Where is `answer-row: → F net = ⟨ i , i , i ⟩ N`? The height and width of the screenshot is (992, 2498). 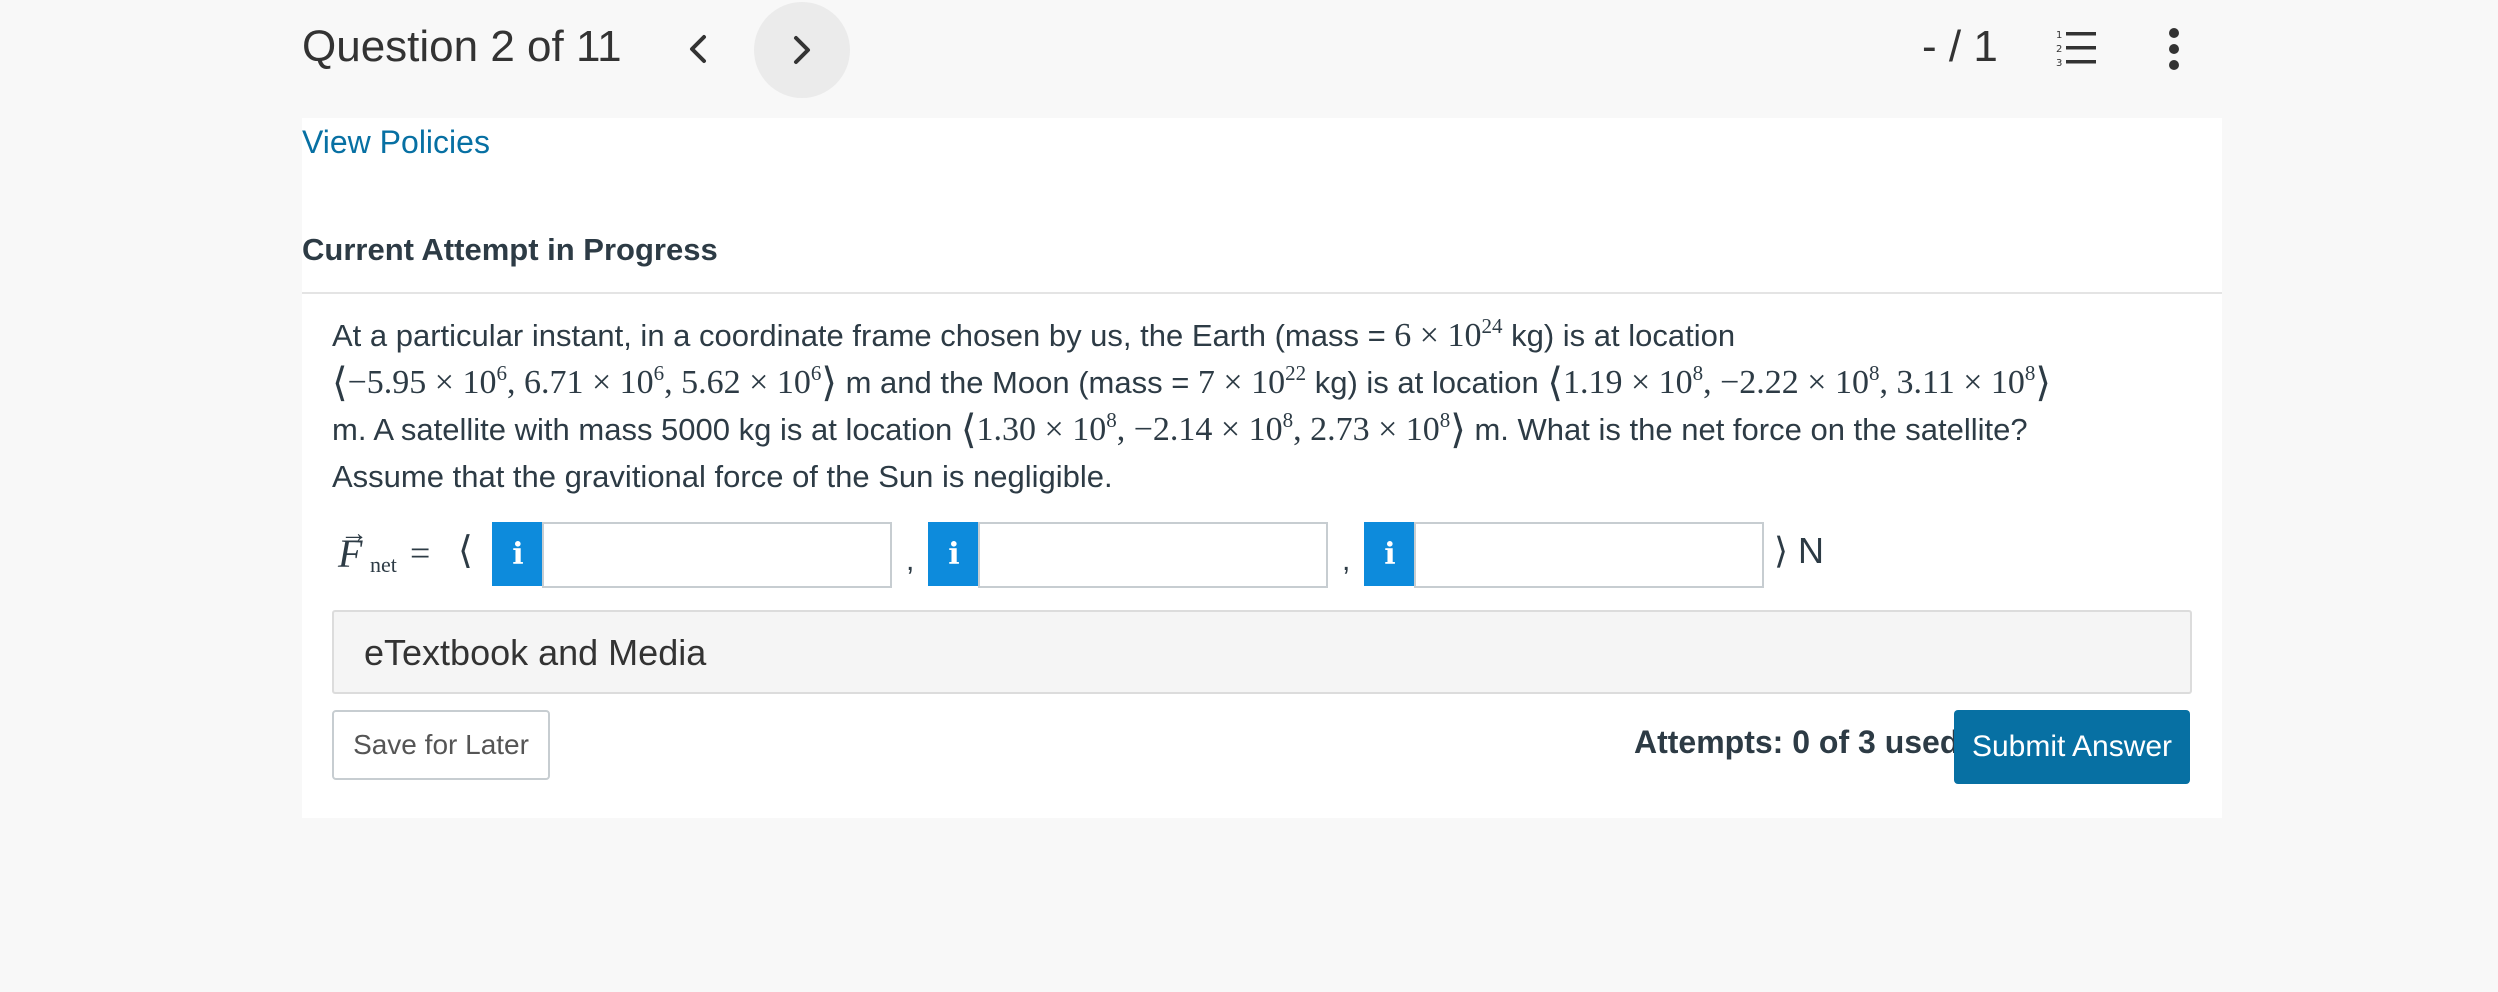 answer-row: → F net = ⟨ i , i , i ⟩ N is located at coordinates (1132, 553).